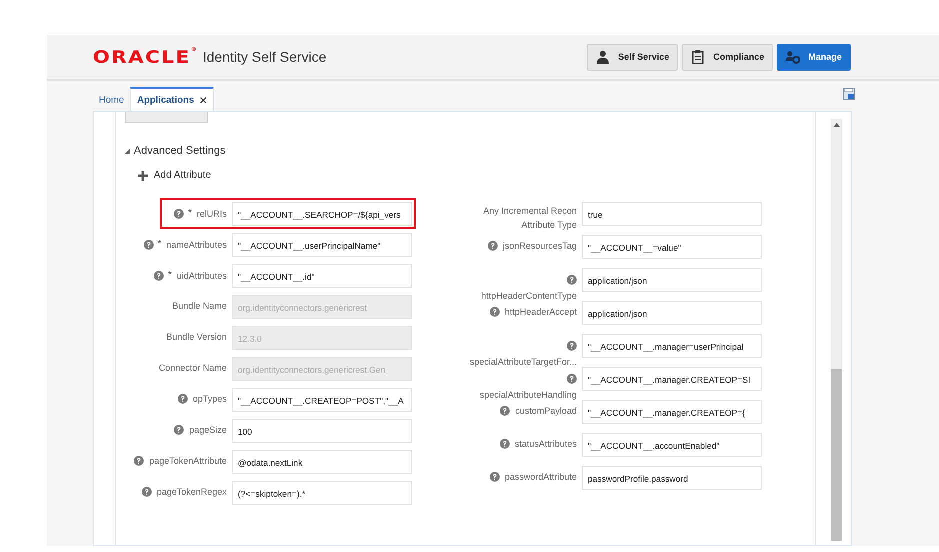 The height and width of the screenshot is (552, 939). Describe the element at coordinates (322, 338) in the screenshot. I see `input-field: 12.3.0` at that location.